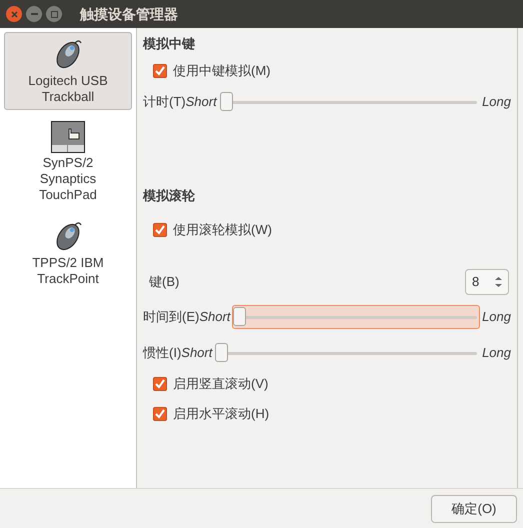  Describe the element at coordinates (68, 71) in the screenshot. I see `sidebar-item: Logitech USB Trackball` at that location.